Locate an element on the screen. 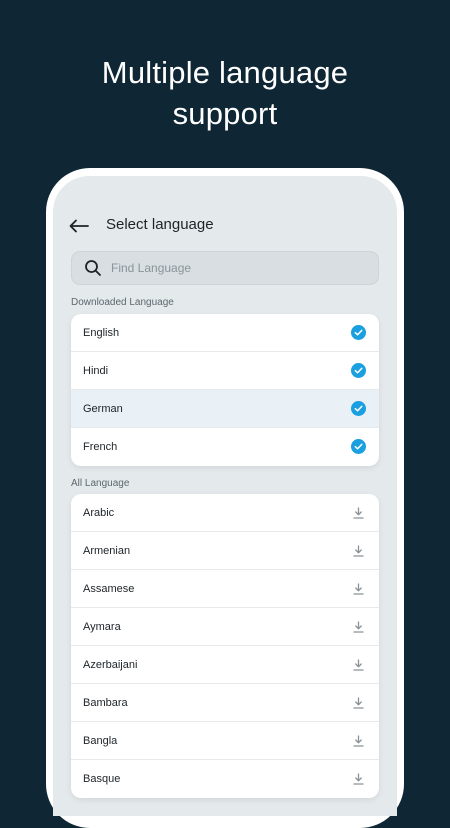  language-row-hindi: Hindi is located at coordinates (225, 371).